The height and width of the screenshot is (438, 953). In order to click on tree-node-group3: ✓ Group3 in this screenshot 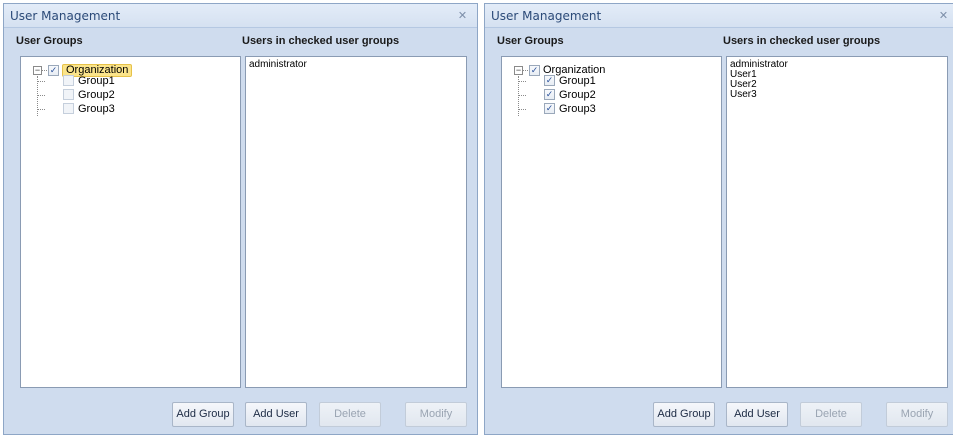, I will do `click(602, 110)`.